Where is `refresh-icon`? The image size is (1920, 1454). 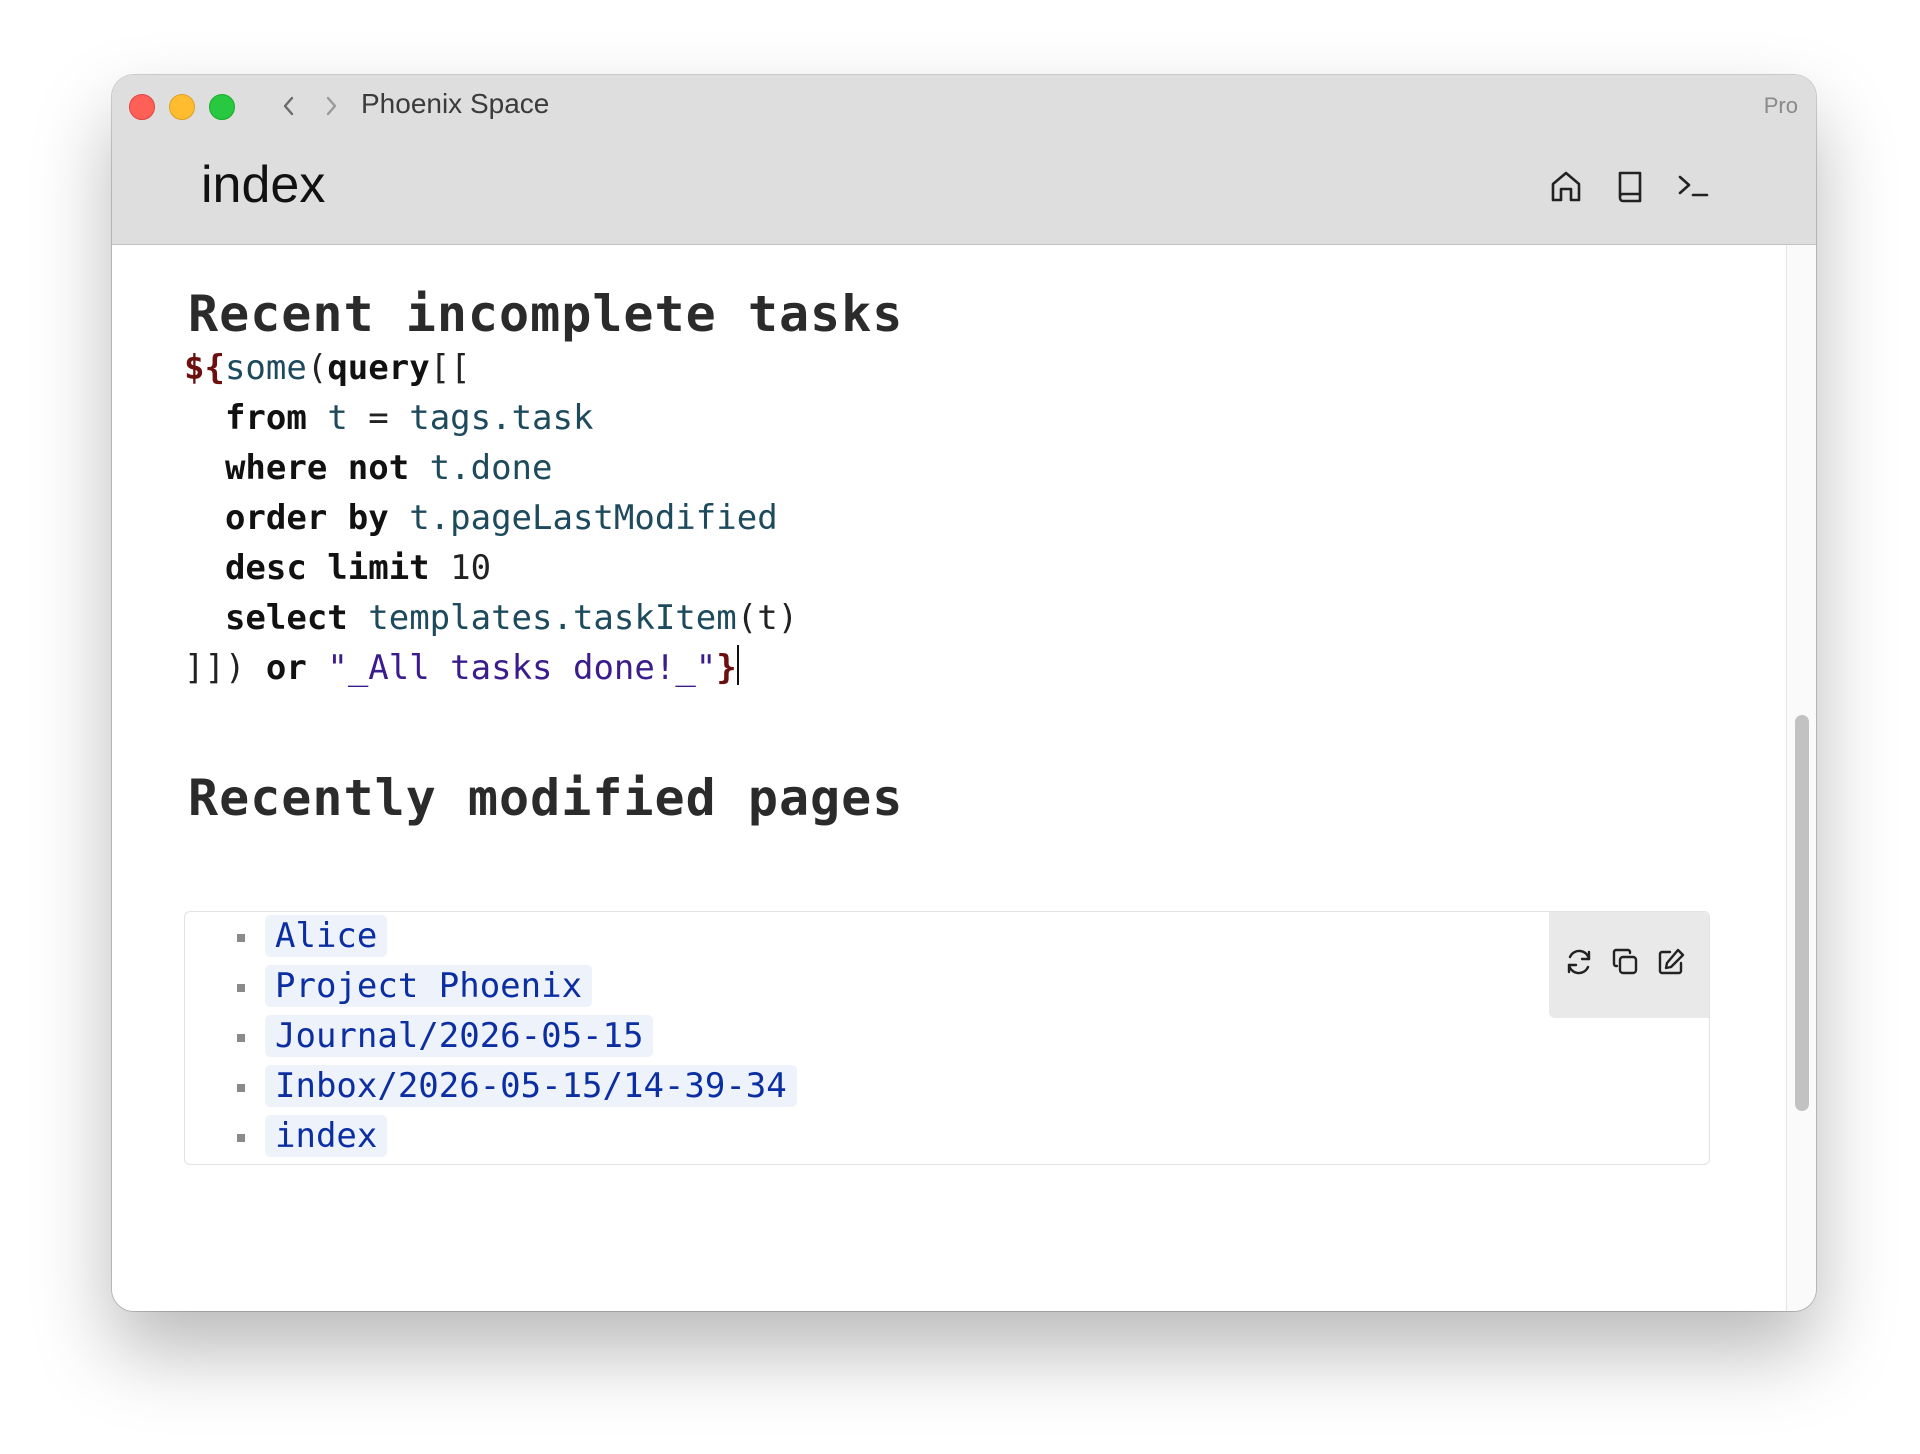
refresh-icon is located at coordinates (1579, 962).